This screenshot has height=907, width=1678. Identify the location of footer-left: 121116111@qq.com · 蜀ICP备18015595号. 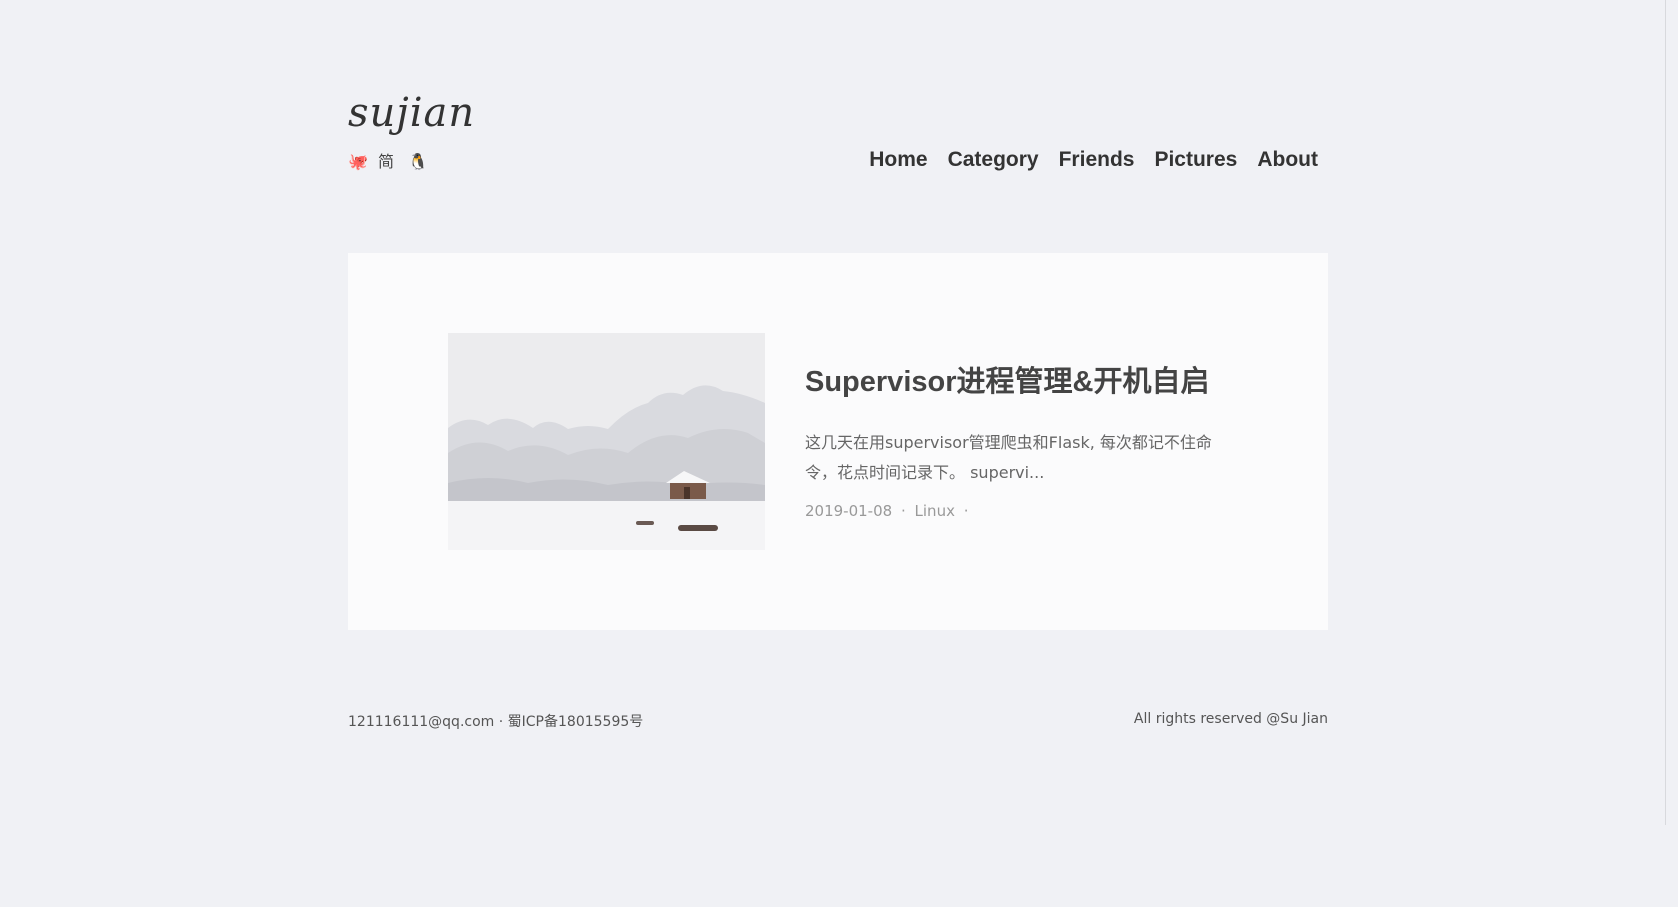
(495, 721).